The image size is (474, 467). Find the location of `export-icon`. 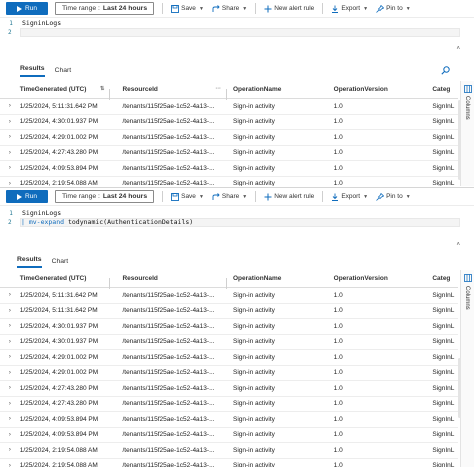

export-icon is located at coordinates (335, 9).